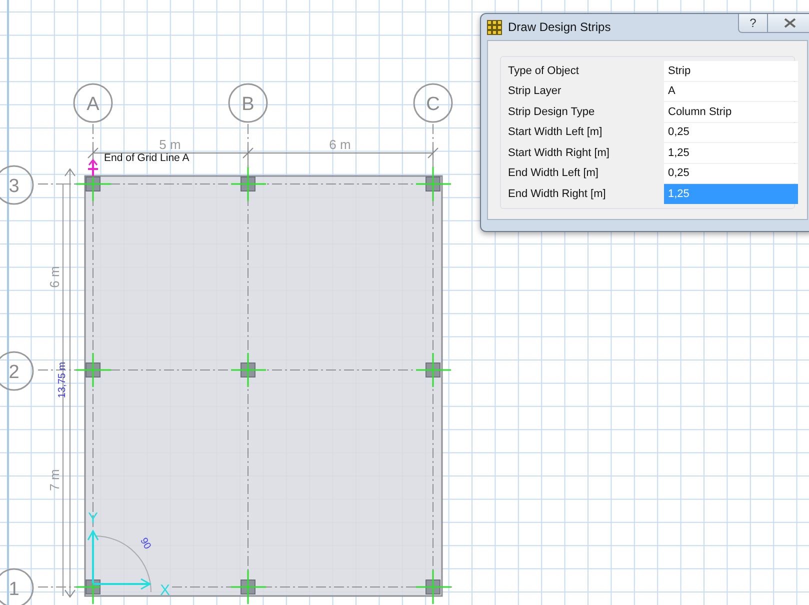 The width and height of the screenshot is (809, 605). I want to click on x-axis-arrow, so click(122, 584).